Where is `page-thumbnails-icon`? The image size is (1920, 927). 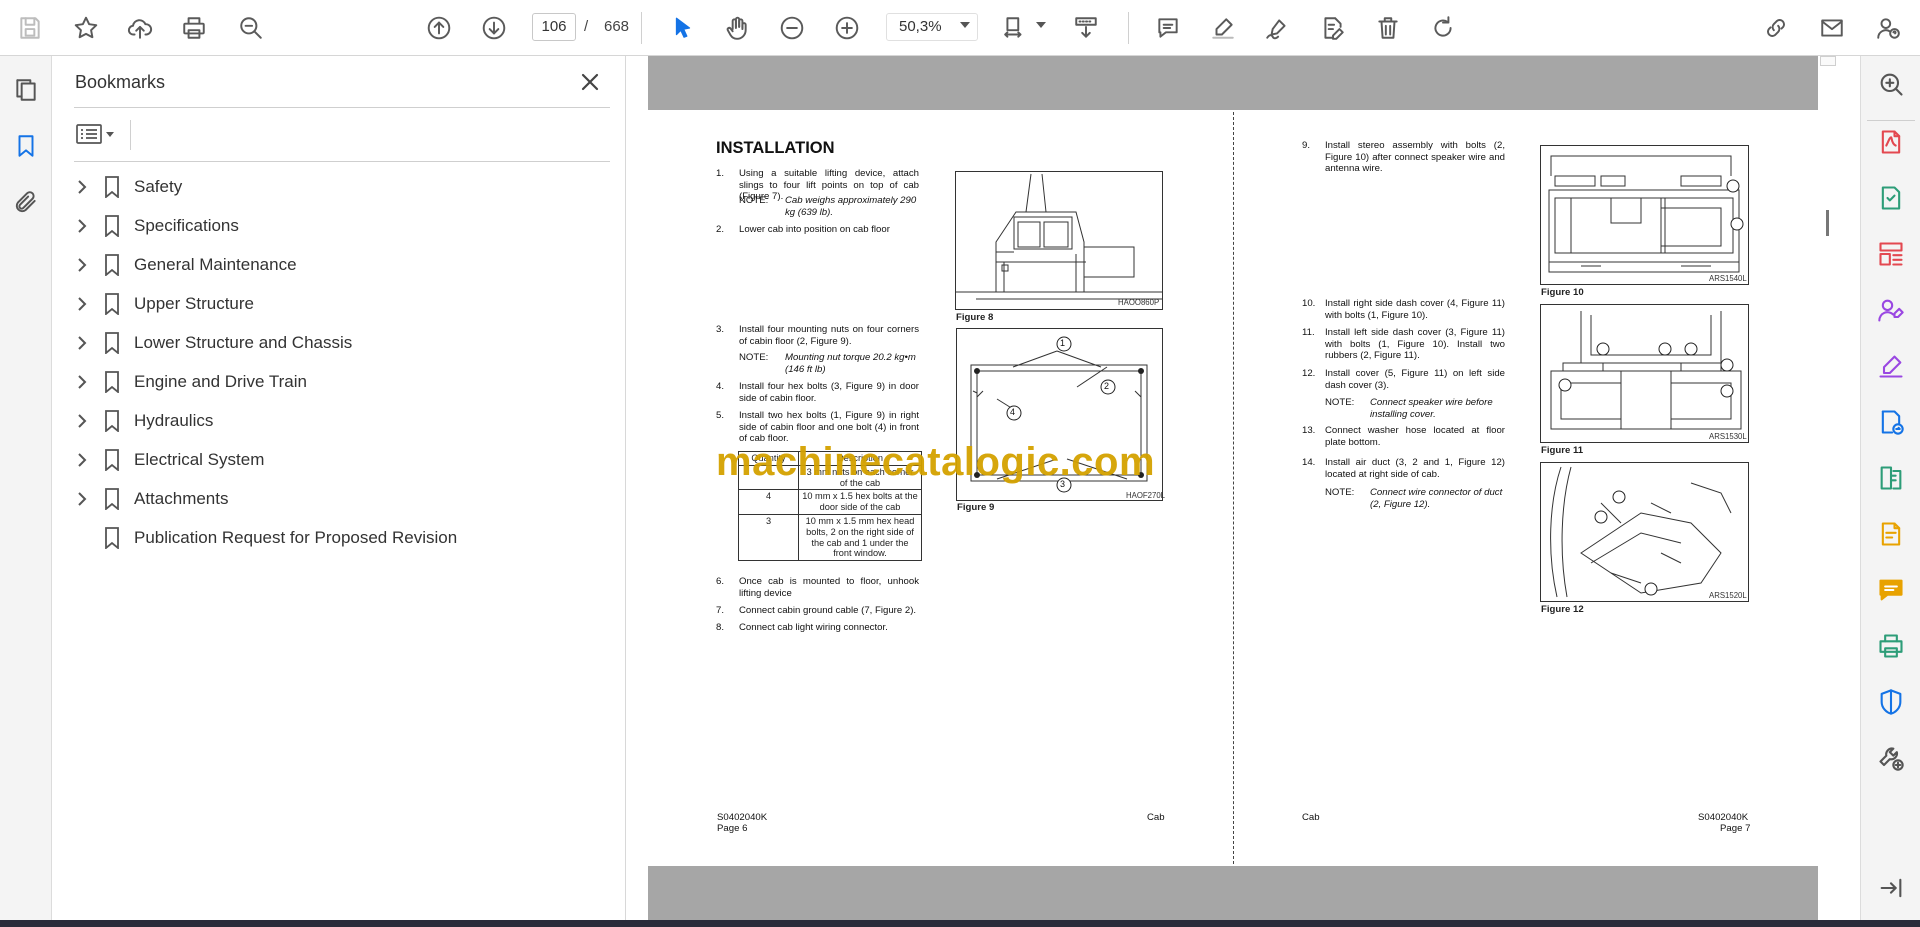
page-thumbnails-icon is located at coordinates (26, 90).